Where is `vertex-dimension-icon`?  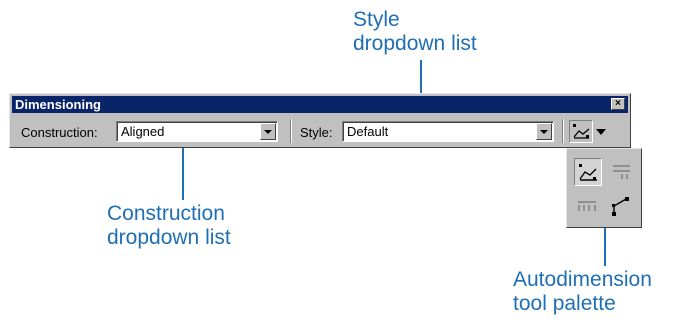 vertex-dimension-icon is located at coordinates (620, 206).